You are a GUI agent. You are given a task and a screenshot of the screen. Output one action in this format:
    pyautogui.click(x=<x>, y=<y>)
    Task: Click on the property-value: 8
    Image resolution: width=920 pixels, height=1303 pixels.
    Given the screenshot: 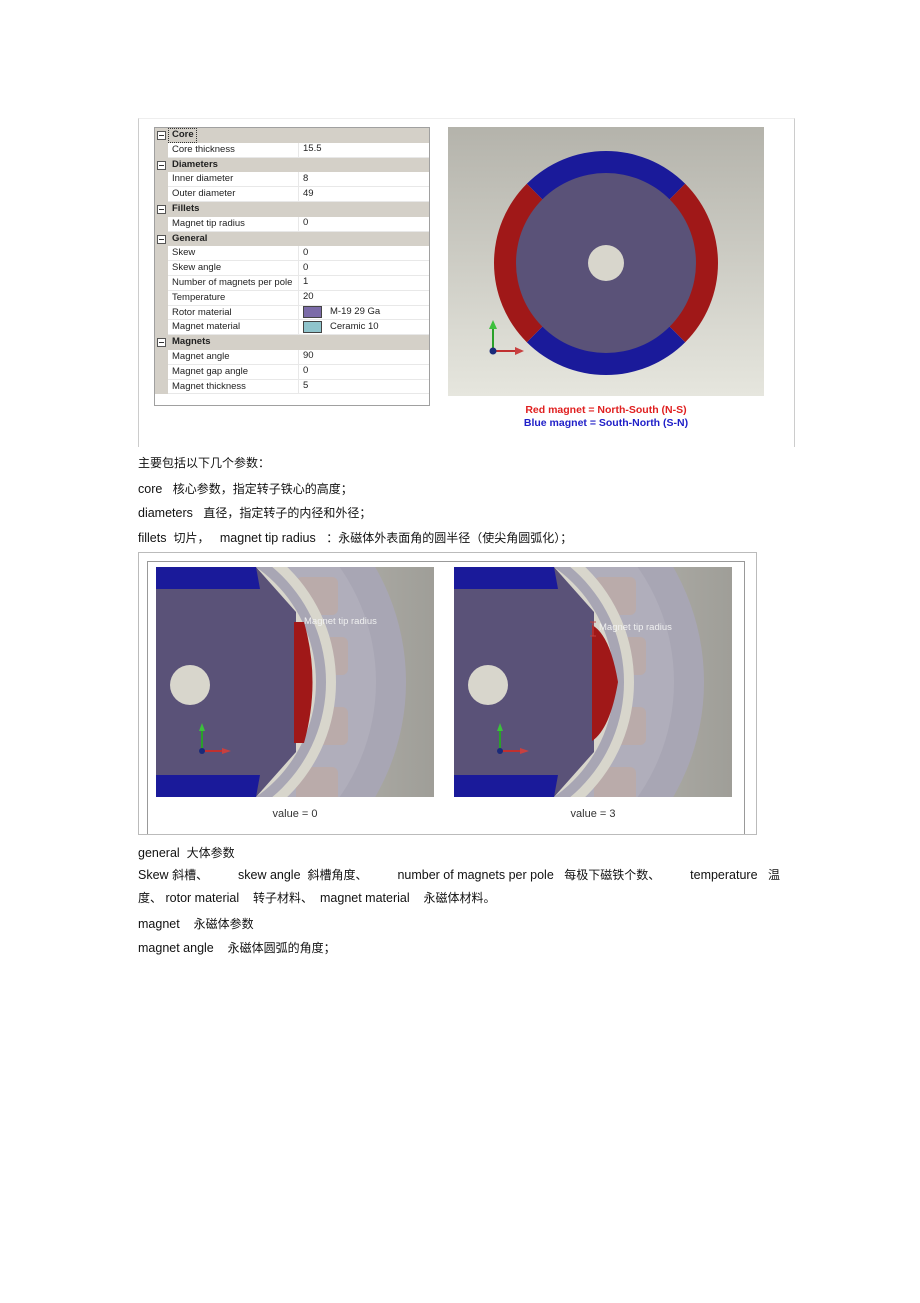 What is the action you would take?
    pyautogui.click(x=364, y=180)
    